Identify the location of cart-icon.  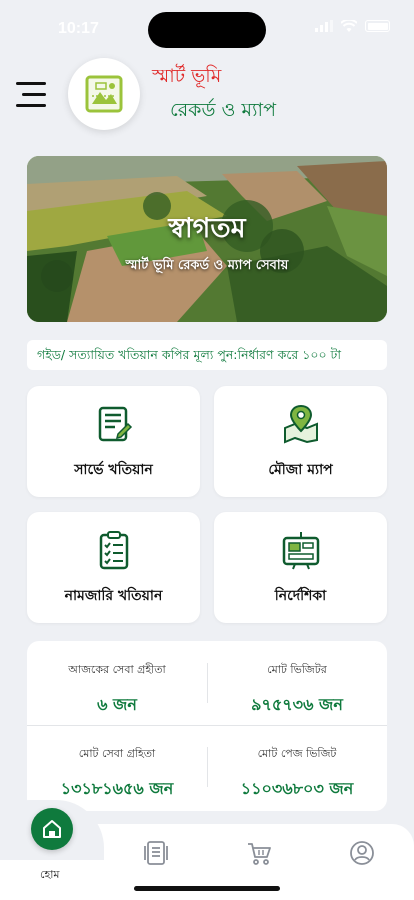
(259, 854).